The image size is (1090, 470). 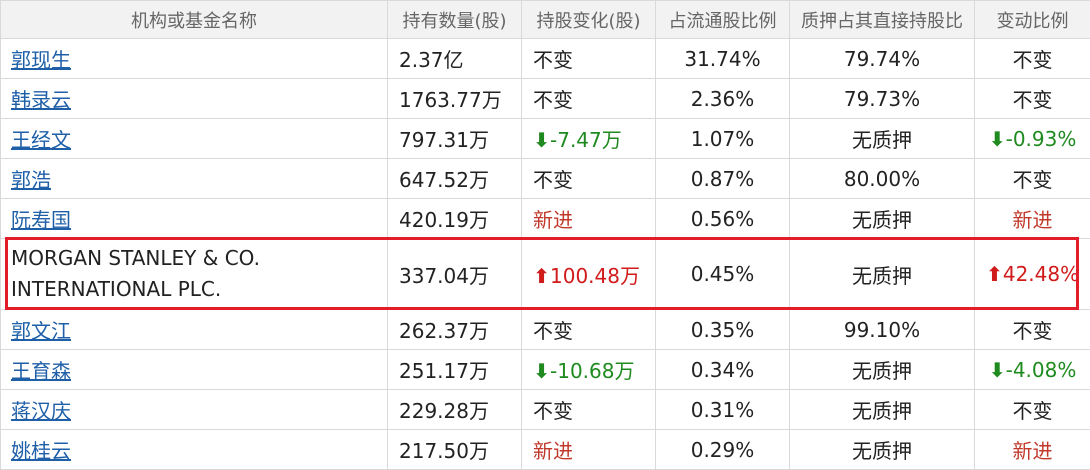 I want to click on cell-name: MORGAN STANLEY & CO. INTERNATIONAL PLC., so click(x=194, y=274).